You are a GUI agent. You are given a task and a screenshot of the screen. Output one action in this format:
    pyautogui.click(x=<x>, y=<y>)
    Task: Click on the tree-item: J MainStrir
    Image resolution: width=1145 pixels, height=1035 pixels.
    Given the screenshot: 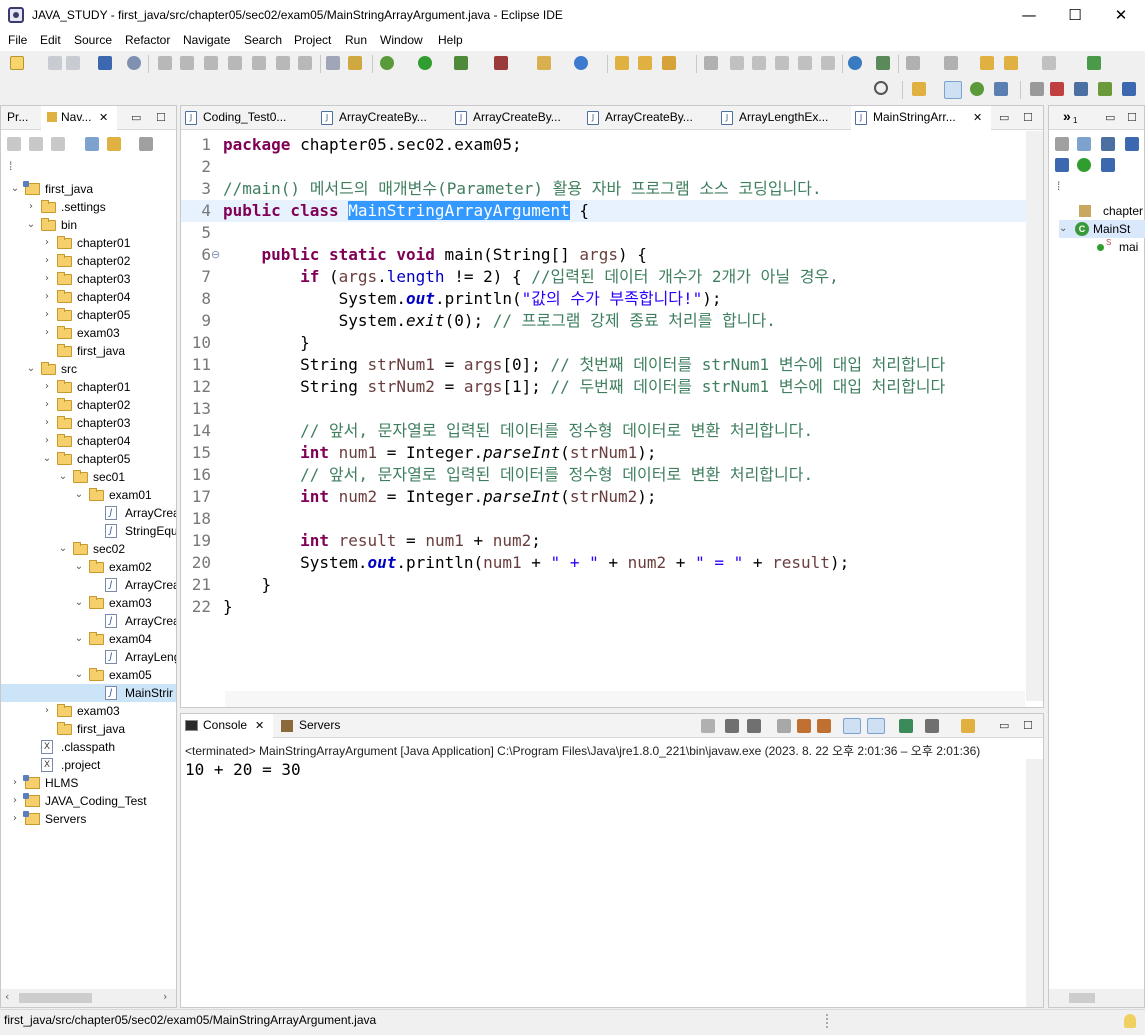 What is the action you would take?
    pyautogui.click(x=88, y=693)
    